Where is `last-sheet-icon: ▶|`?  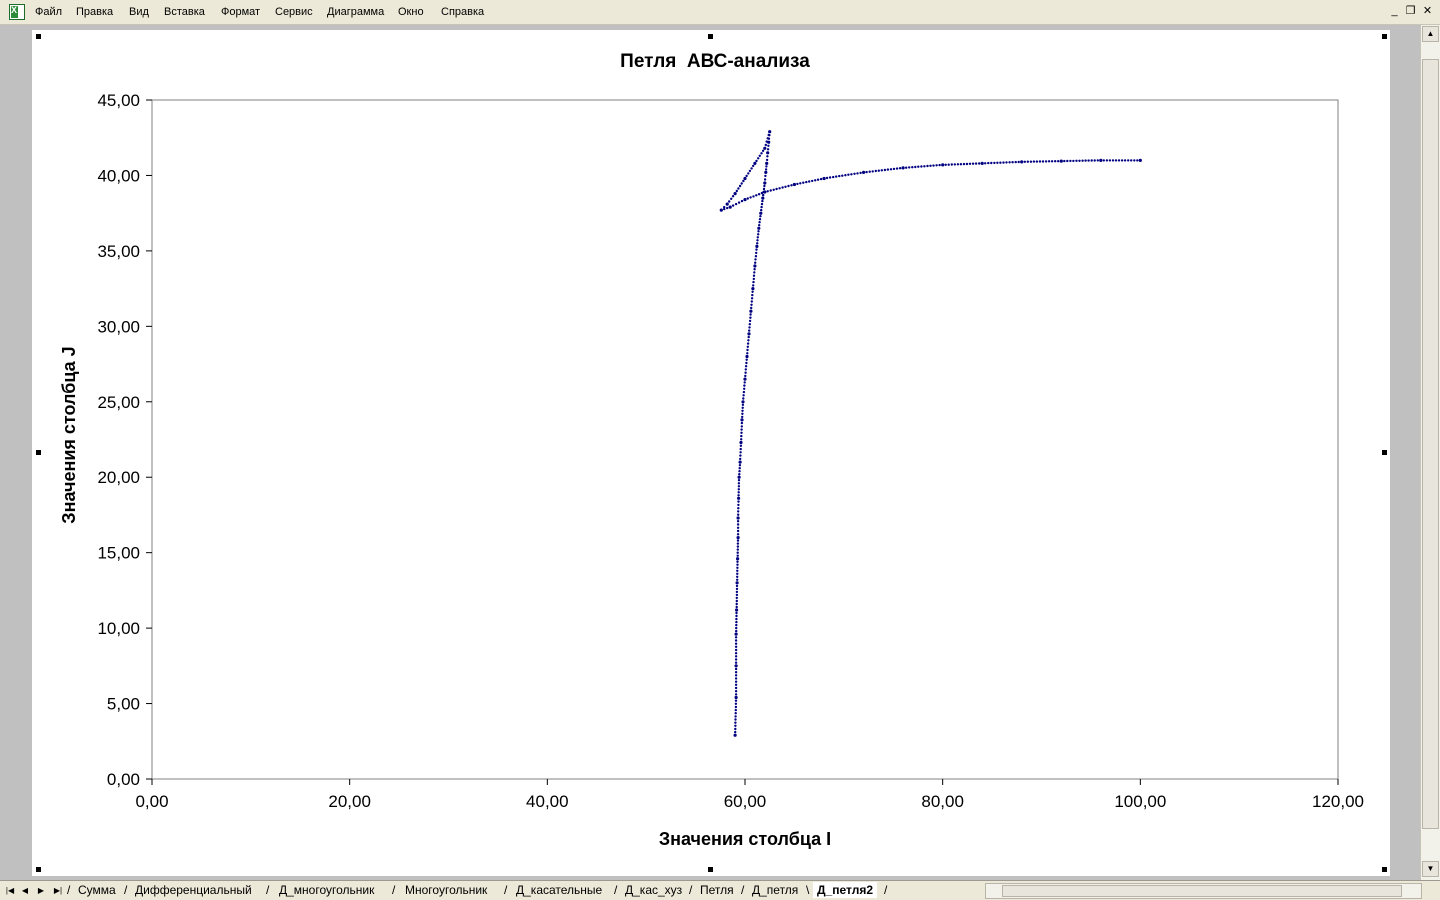 last-sheet-icon: ▶| is located at coordinates (58, 890).